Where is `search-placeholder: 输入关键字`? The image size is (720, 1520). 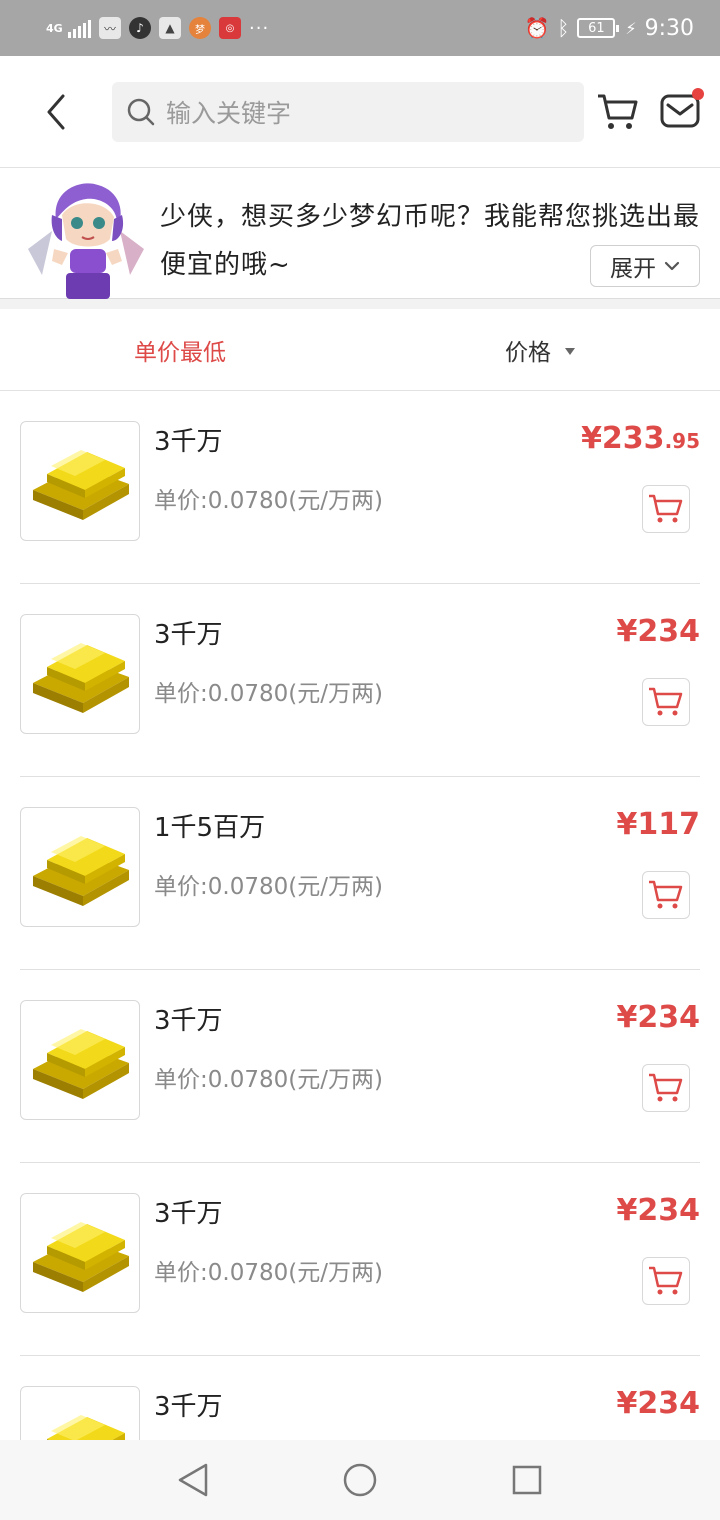
search-placeholder: 输入关键字 is located at coordinates (229, 113).